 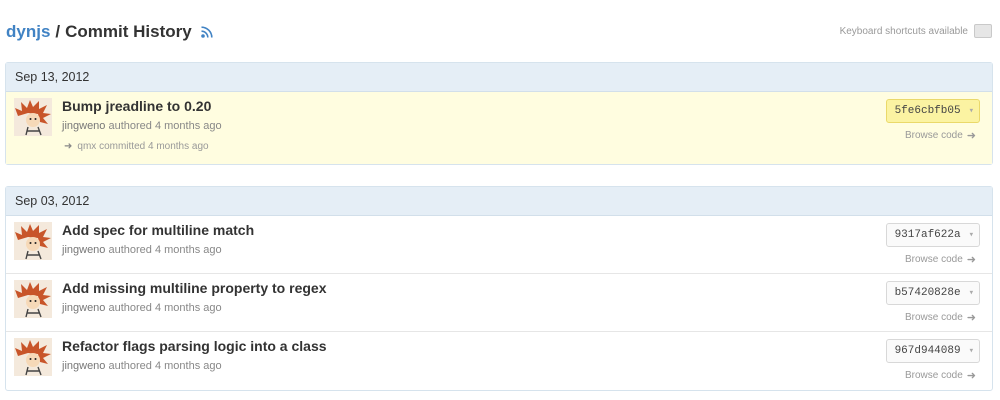 What do you see at coordinates (194, 288) in the screenshot?
I see `commit-message: Add missing multiline property to regex` at bounding box center [194, 288].